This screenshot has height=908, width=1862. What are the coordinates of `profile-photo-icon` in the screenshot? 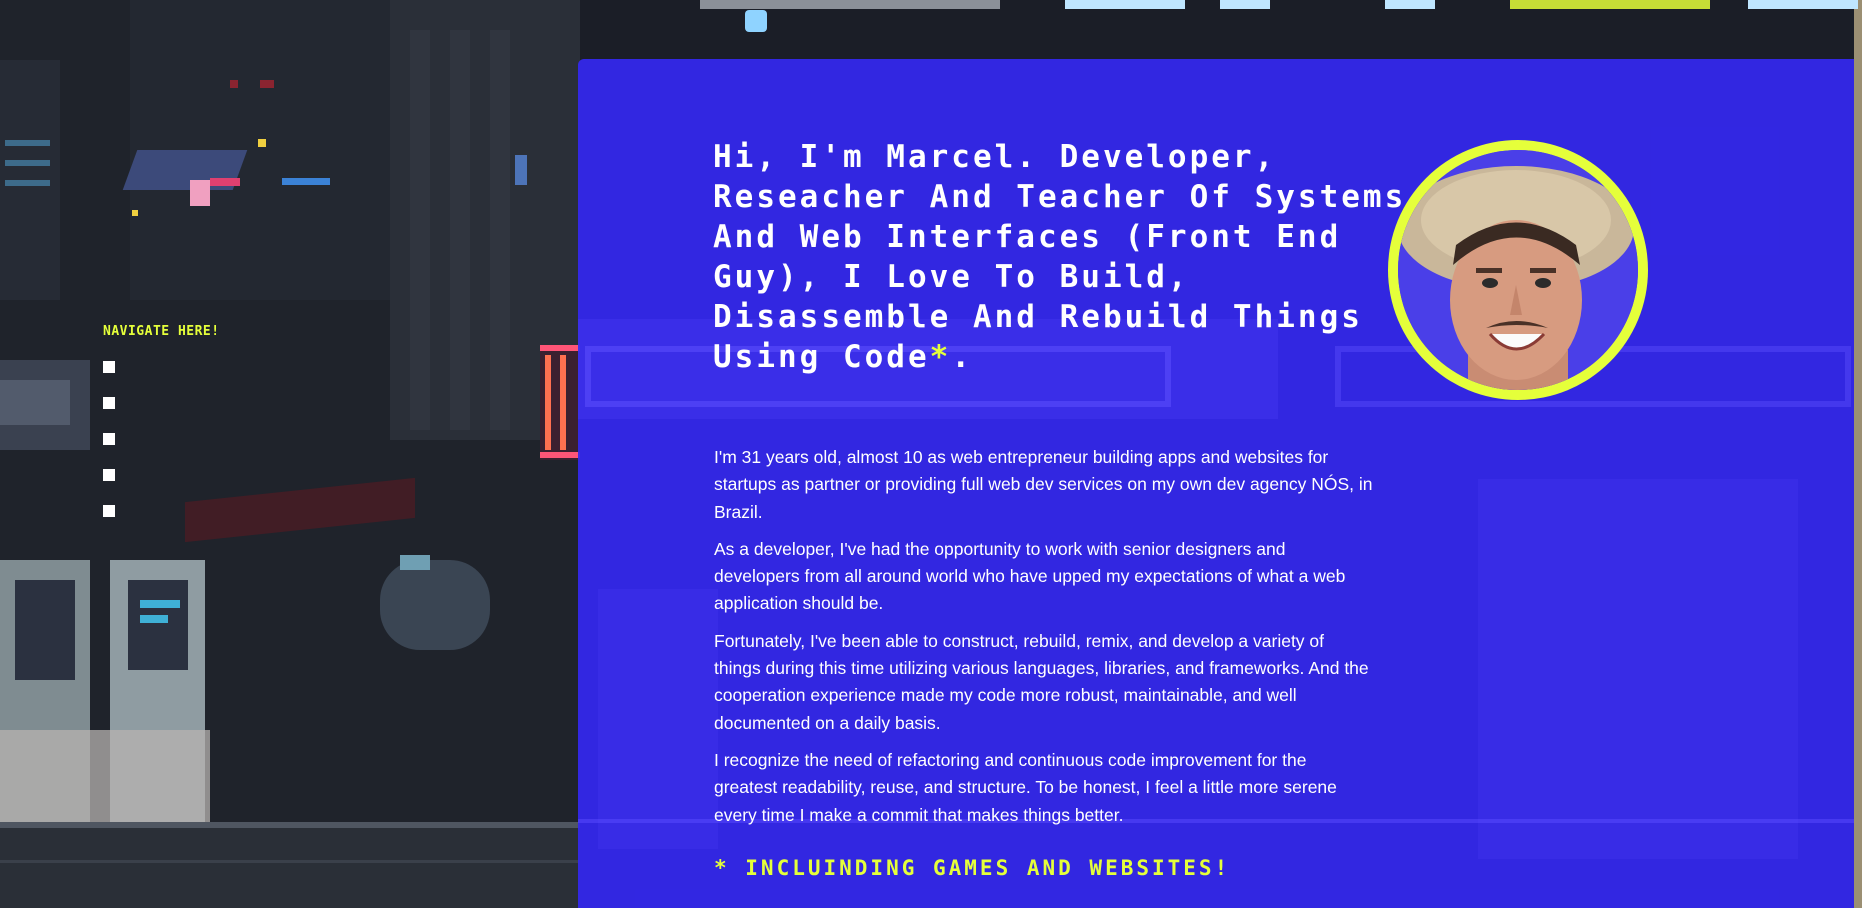 It's located at (1518, 270).